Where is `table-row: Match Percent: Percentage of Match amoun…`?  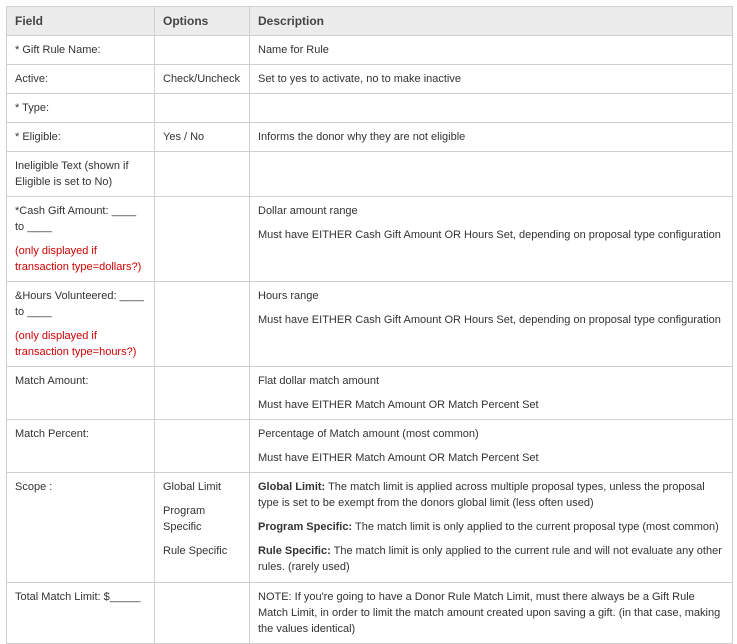
table-row: Match Percent: Percentage of Match amoun… is located at coordinates (369, 446).